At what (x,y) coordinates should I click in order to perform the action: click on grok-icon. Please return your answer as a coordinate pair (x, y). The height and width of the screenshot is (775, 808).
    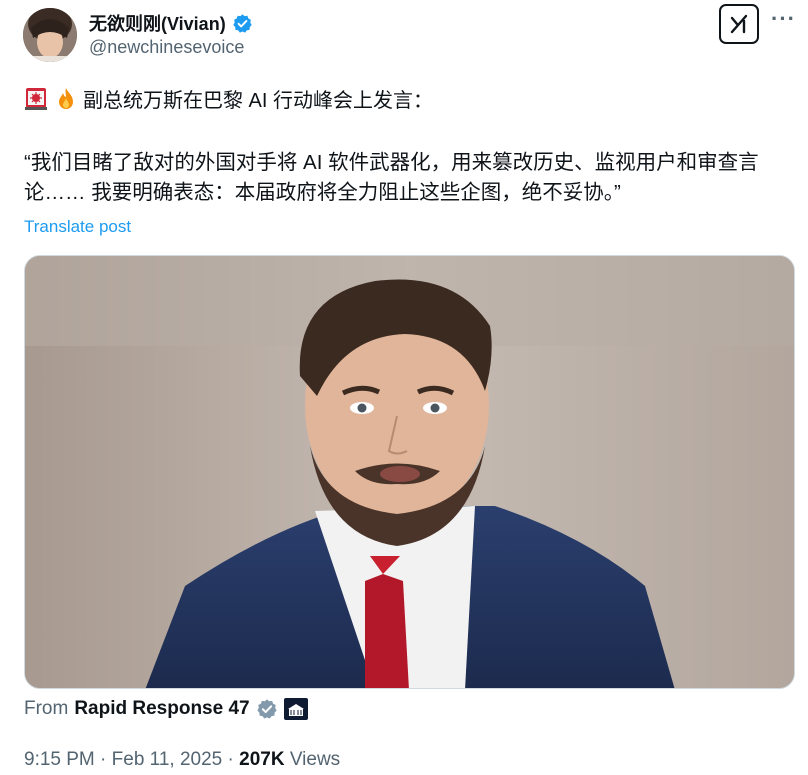
    Looking at the image, I should click on (739, 24).